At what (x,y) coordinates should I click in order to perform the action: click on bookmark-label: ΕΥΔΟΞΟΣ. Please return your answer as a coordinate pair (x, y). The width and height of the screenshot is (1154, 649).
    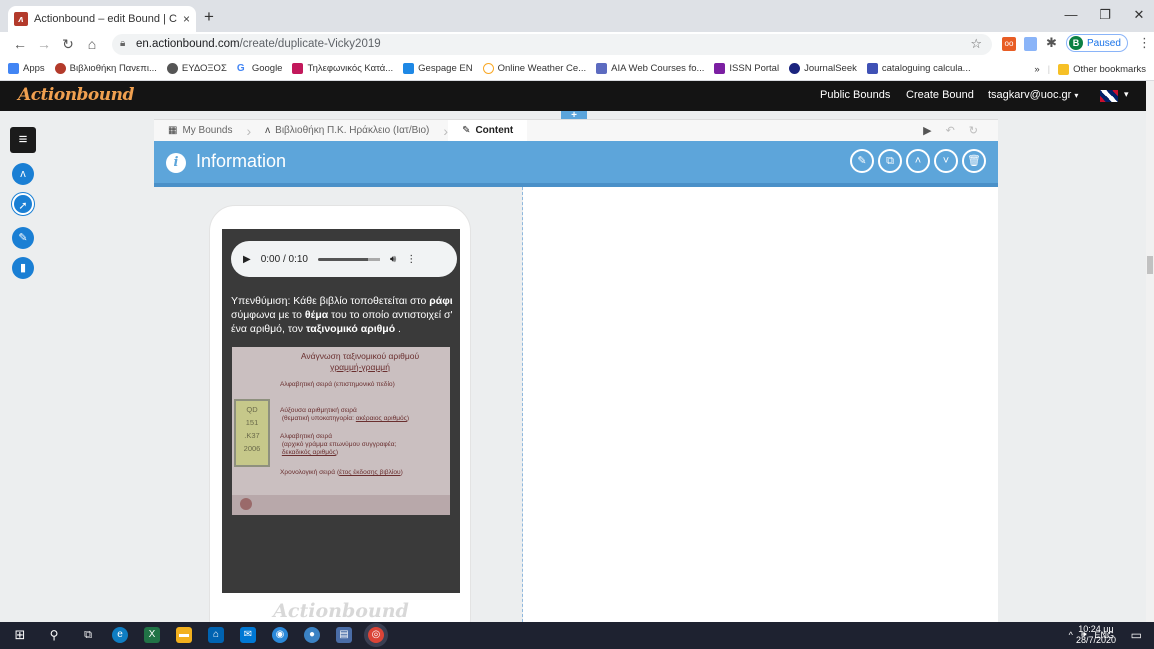
    Looking at the image, I should click on (204, 68).